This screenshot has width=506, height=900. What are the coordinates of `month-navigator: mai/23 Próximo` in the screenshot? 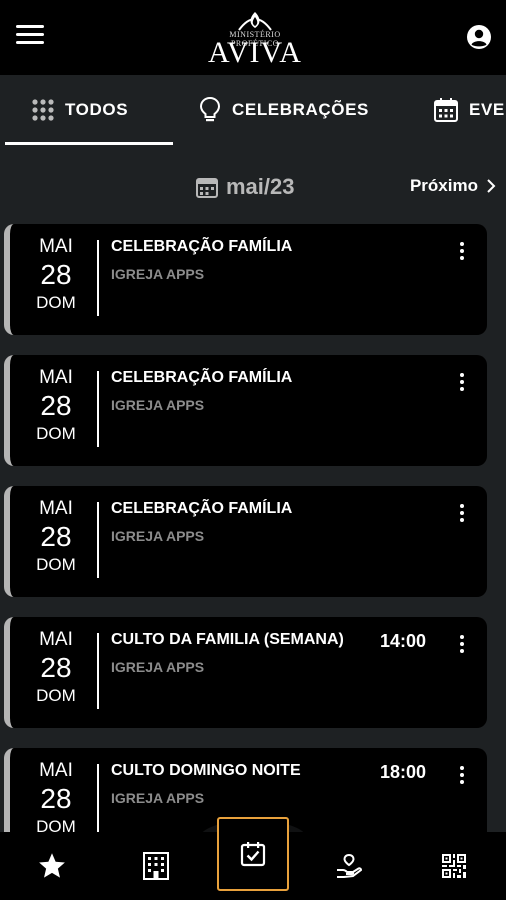 It's located at (253, 188).